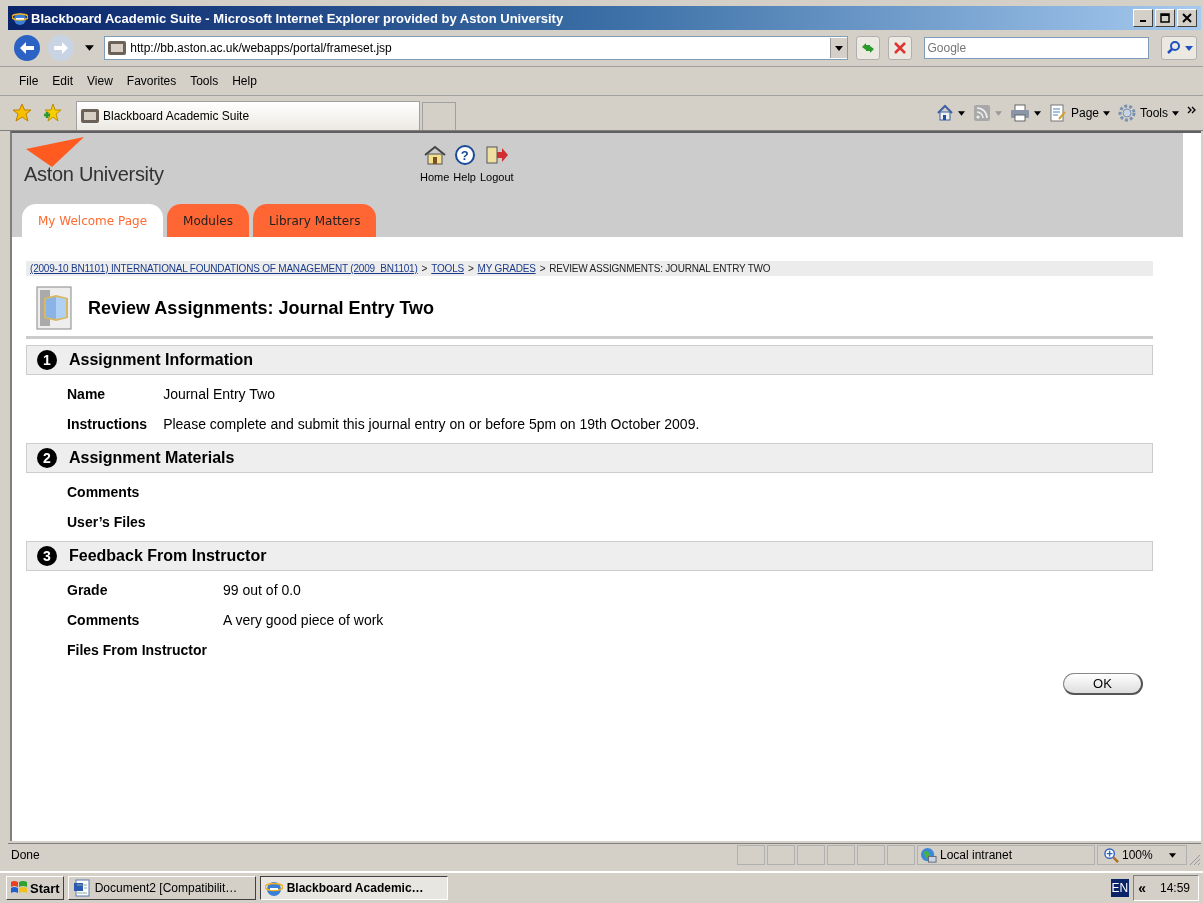 The image size is (1203, 903). Describe the element at coordinates (100, 81) in the screenshot. I see `menu-item: View` at that location.